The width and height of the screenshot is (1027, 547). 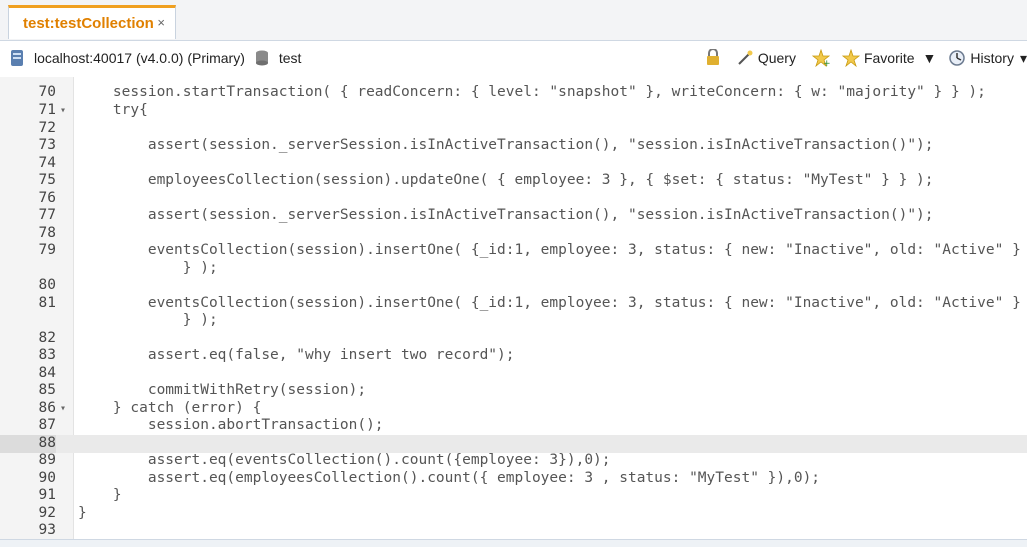 I want to click on line-number: 88, so click(x=28, y=444).